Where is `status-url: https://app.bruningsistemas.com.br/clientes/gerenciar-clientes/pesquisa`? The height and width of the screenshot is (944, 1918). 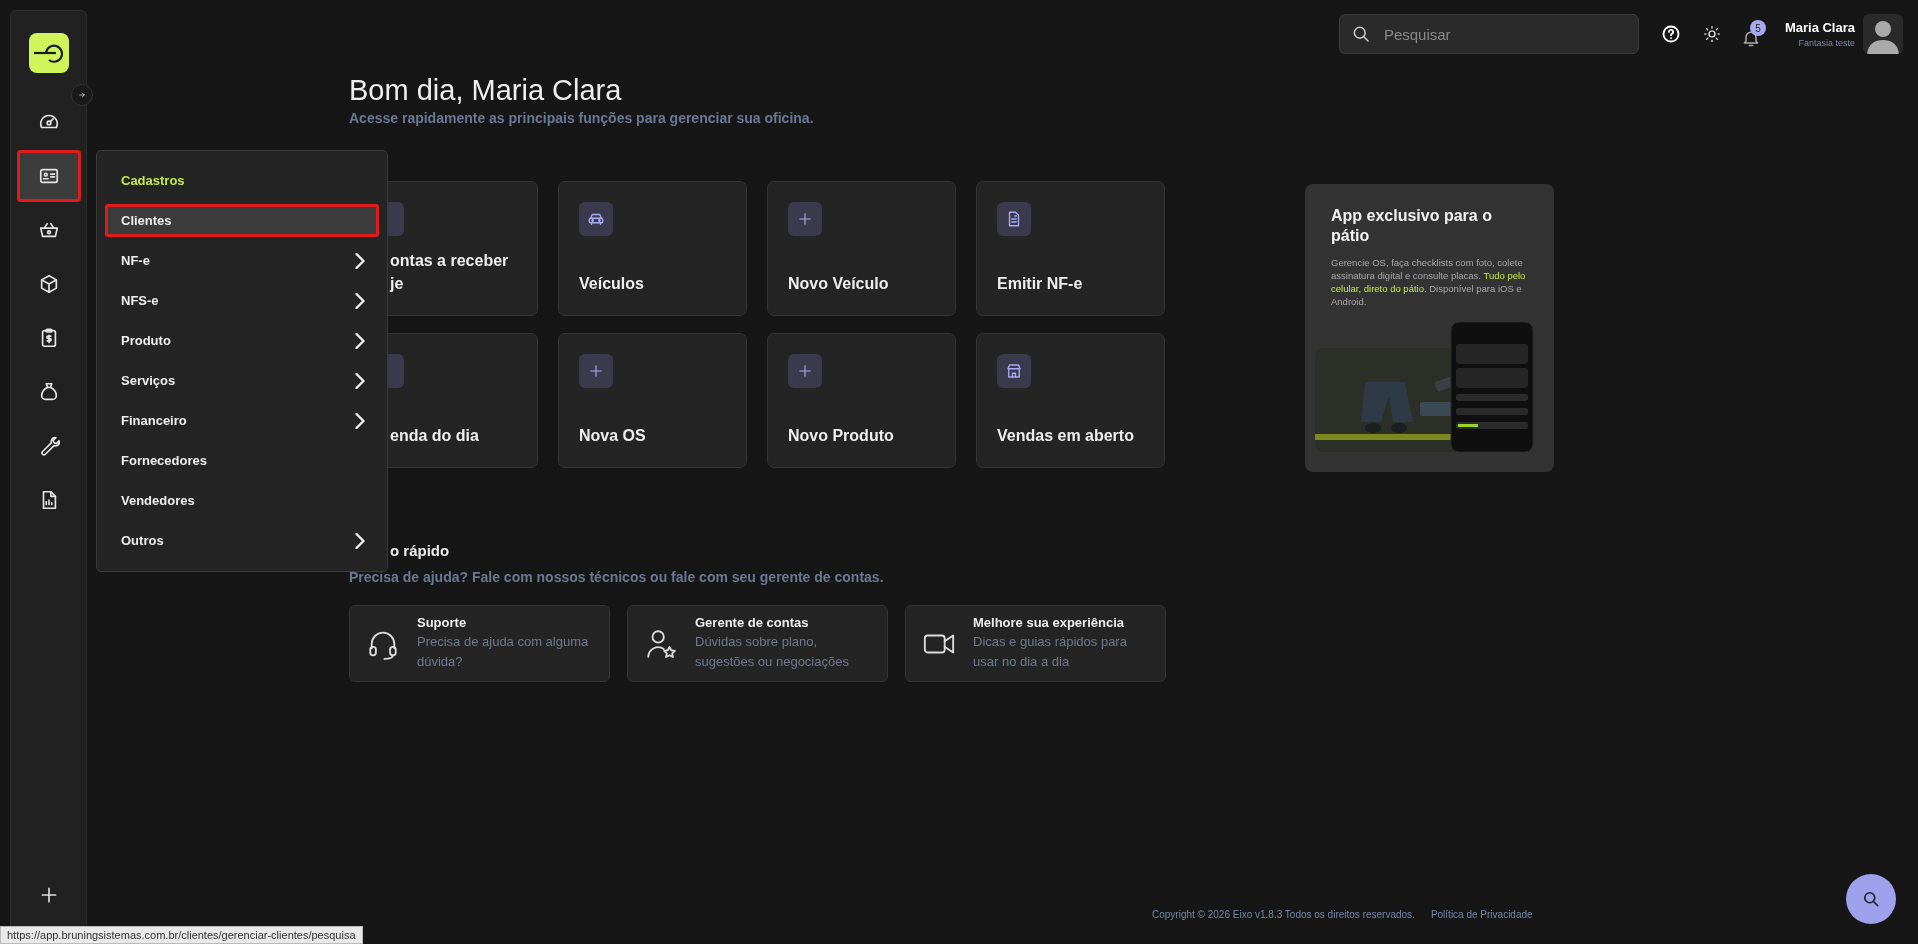
status-url: https://app.bruningsistemas.com.br/clientes/gerenciar-clientes/pesquisa is located at coordinates (181, 935).